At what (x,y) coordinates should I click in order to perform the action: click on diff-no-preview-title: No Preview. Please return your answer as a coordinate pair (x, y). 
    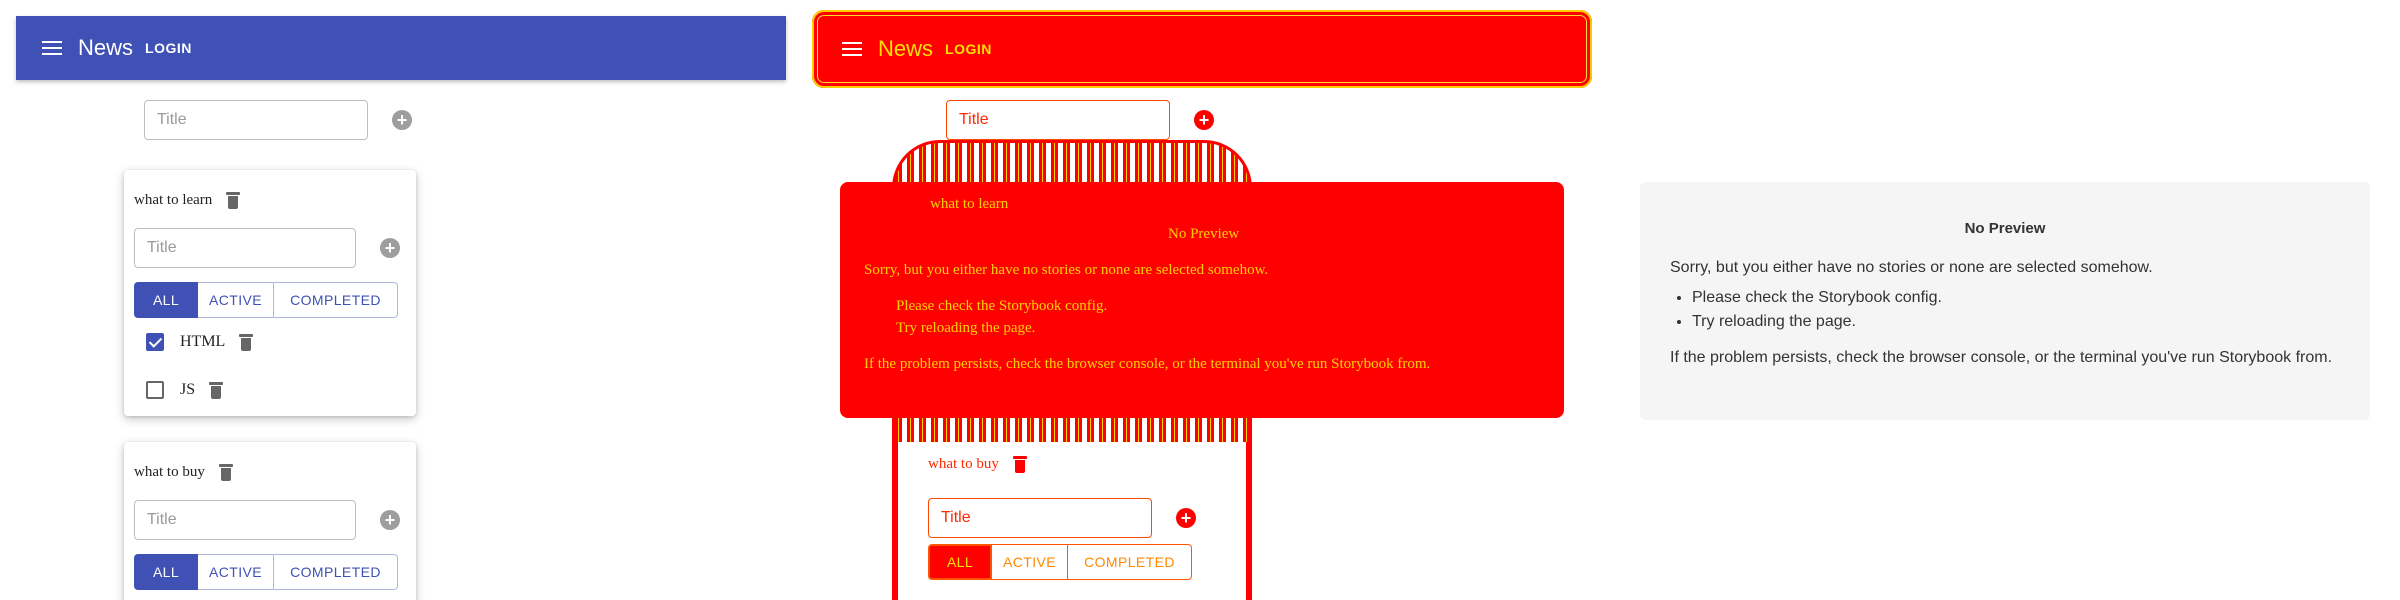
    Looking at the image, I should click on (1204, 234).